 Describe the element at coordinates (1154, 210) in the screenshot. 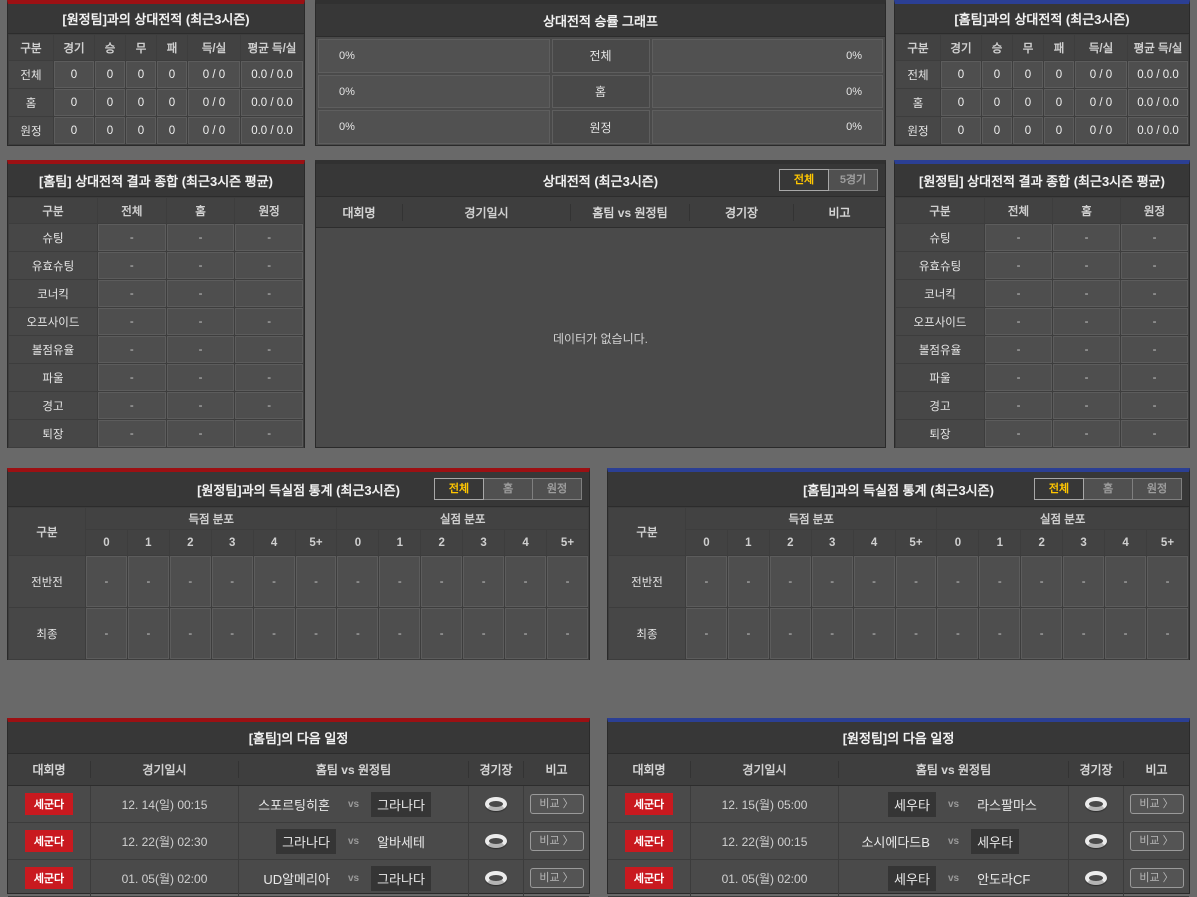

I see `col-header: 원정` at that location.